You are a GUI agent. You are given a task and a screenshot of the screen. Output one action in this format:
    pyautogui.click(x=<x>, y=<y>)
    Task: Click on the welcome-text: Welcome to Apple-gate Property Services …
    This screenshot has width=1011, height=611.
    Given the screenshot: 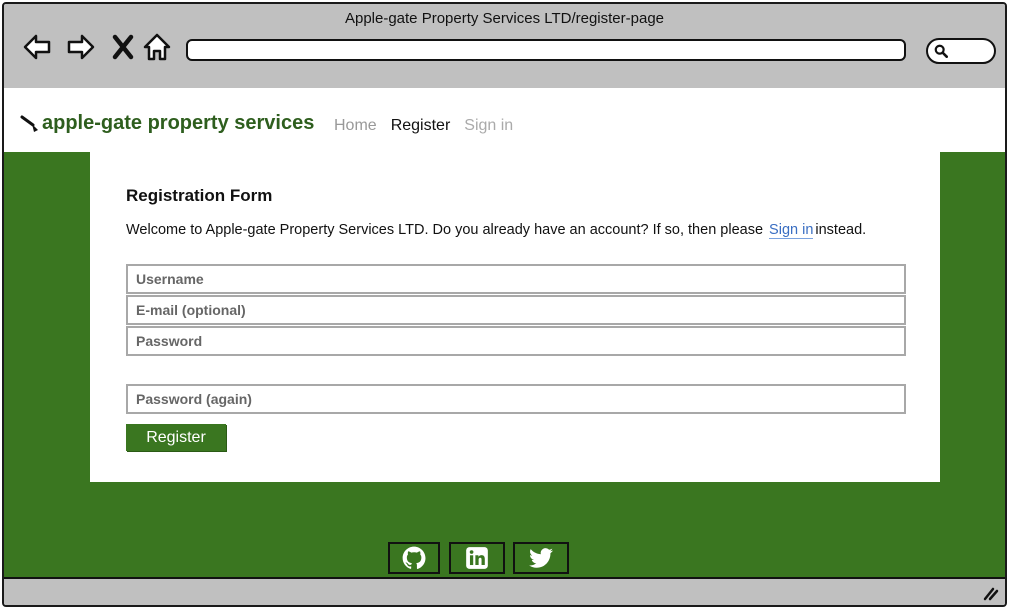 What is the action you would take?
    pyautogui.click(x=496, y=230)
    